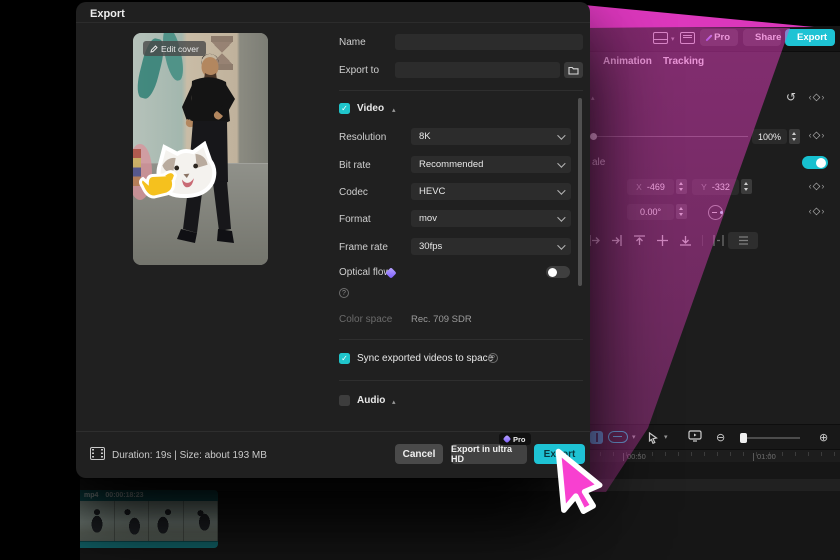 Image resolution: width=840 pixels, height=560 pixels. I want to click on format-select: mov, so click(491, 218).